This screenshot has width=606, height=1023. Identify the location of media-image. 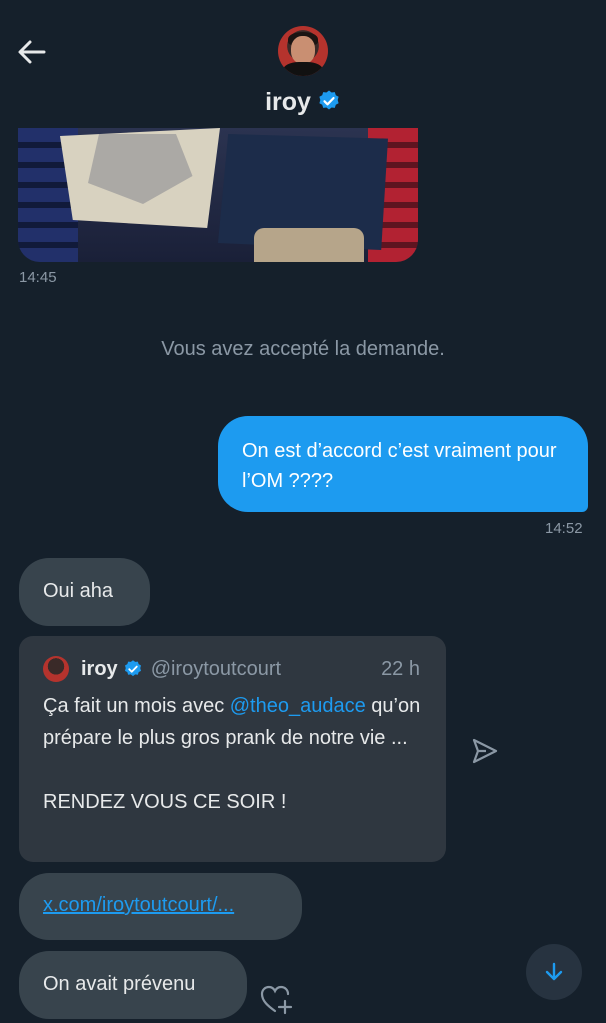
(218, 195).